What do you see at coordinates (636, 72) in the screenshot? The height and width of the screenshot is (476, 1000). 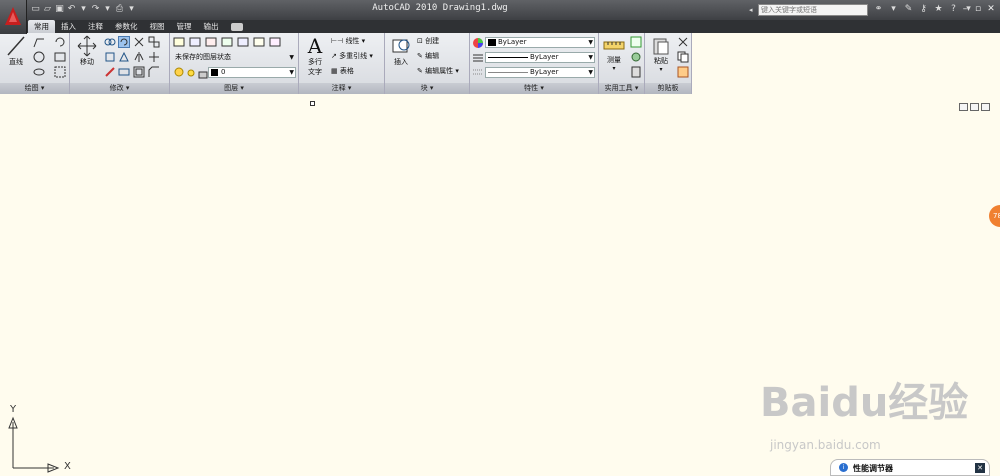 I see `calculator-icon` at bounding box center [636, 72].